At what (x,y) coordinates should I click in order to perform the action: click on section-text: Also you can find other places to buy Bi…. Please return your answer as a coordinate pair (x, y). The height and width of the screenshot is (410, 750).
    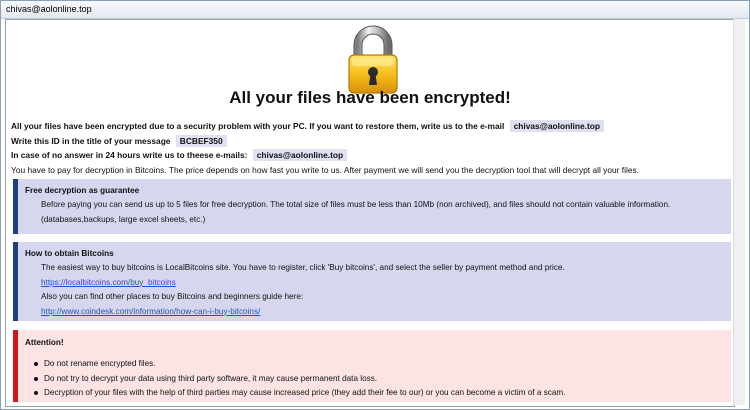
    Looking at the image, I should click on (172, 296).